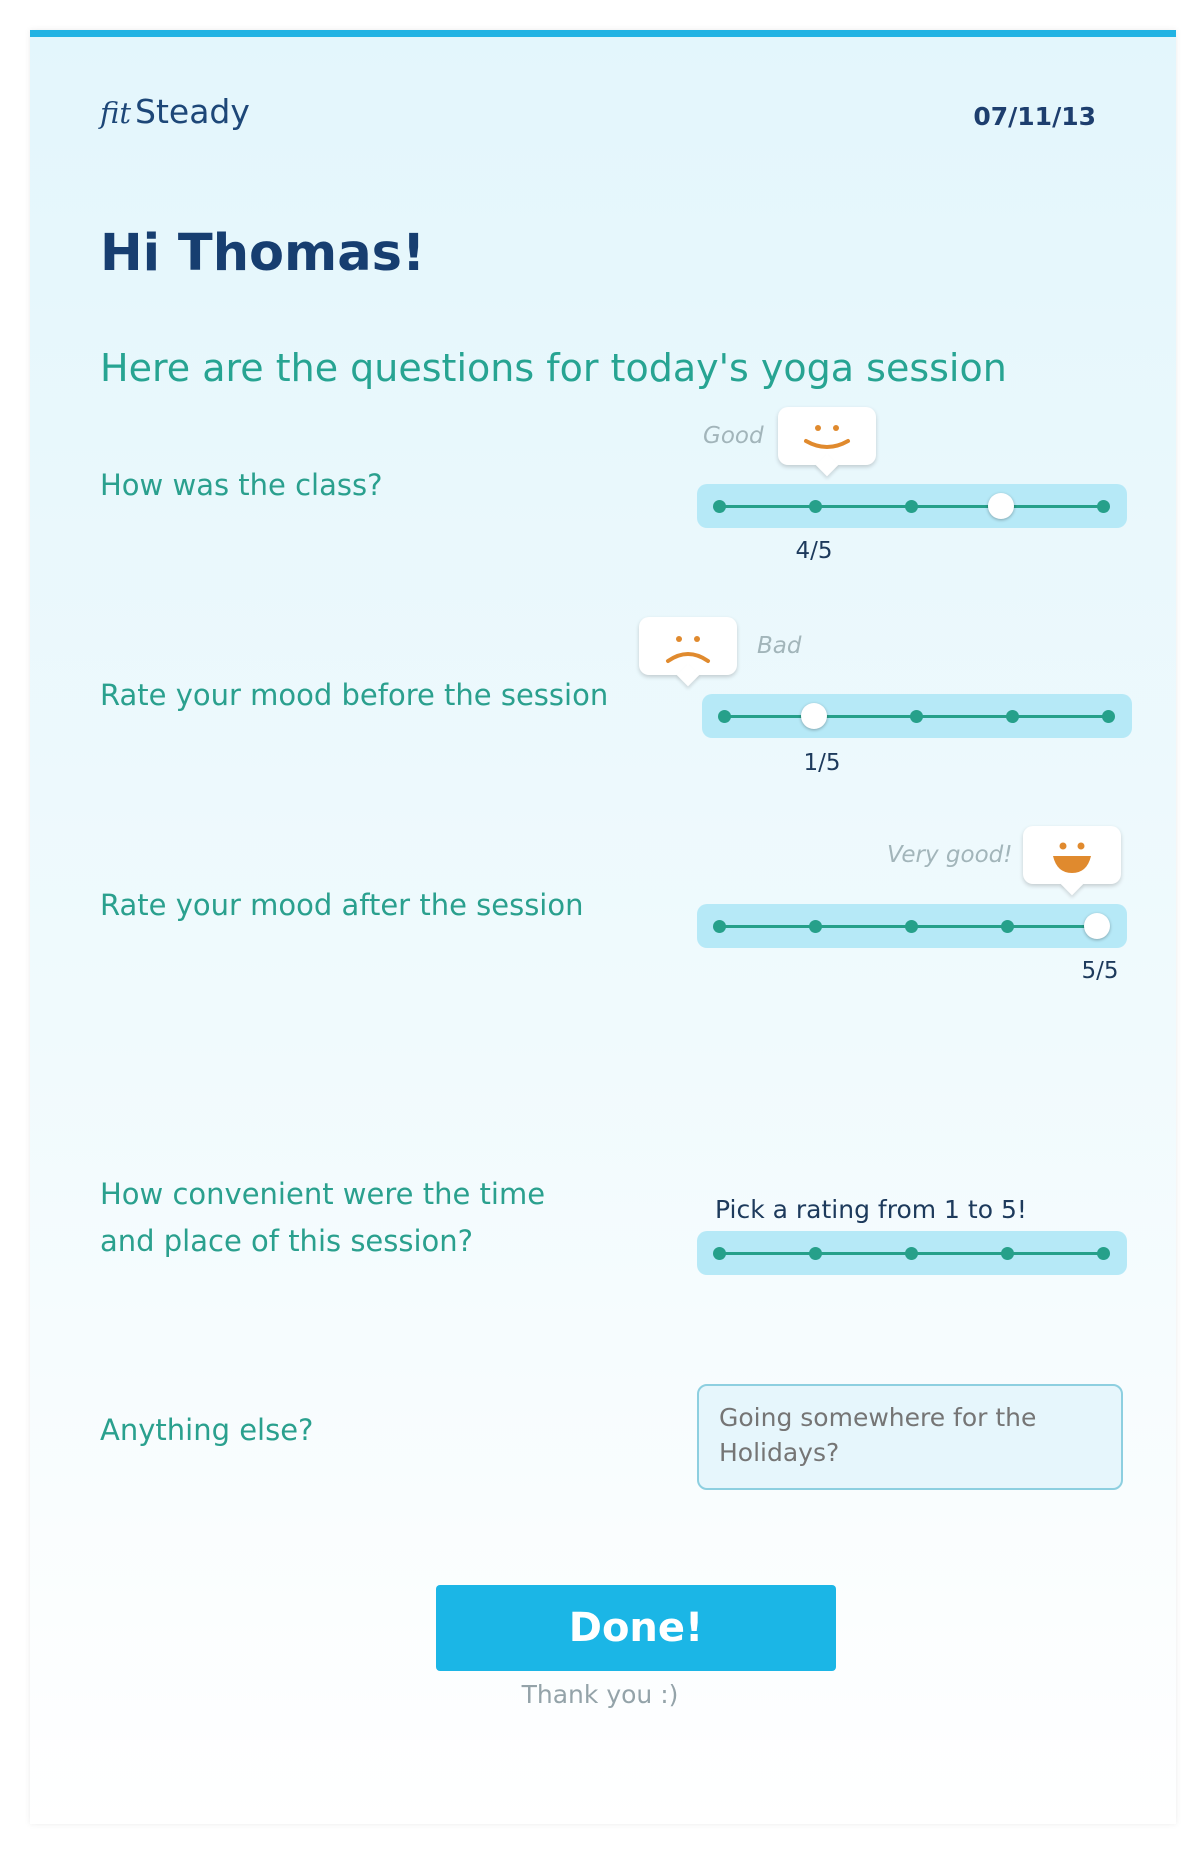 This screenshot has width=1200, height=1873. I want to click on rating-bubble-good, so click(827, 442).